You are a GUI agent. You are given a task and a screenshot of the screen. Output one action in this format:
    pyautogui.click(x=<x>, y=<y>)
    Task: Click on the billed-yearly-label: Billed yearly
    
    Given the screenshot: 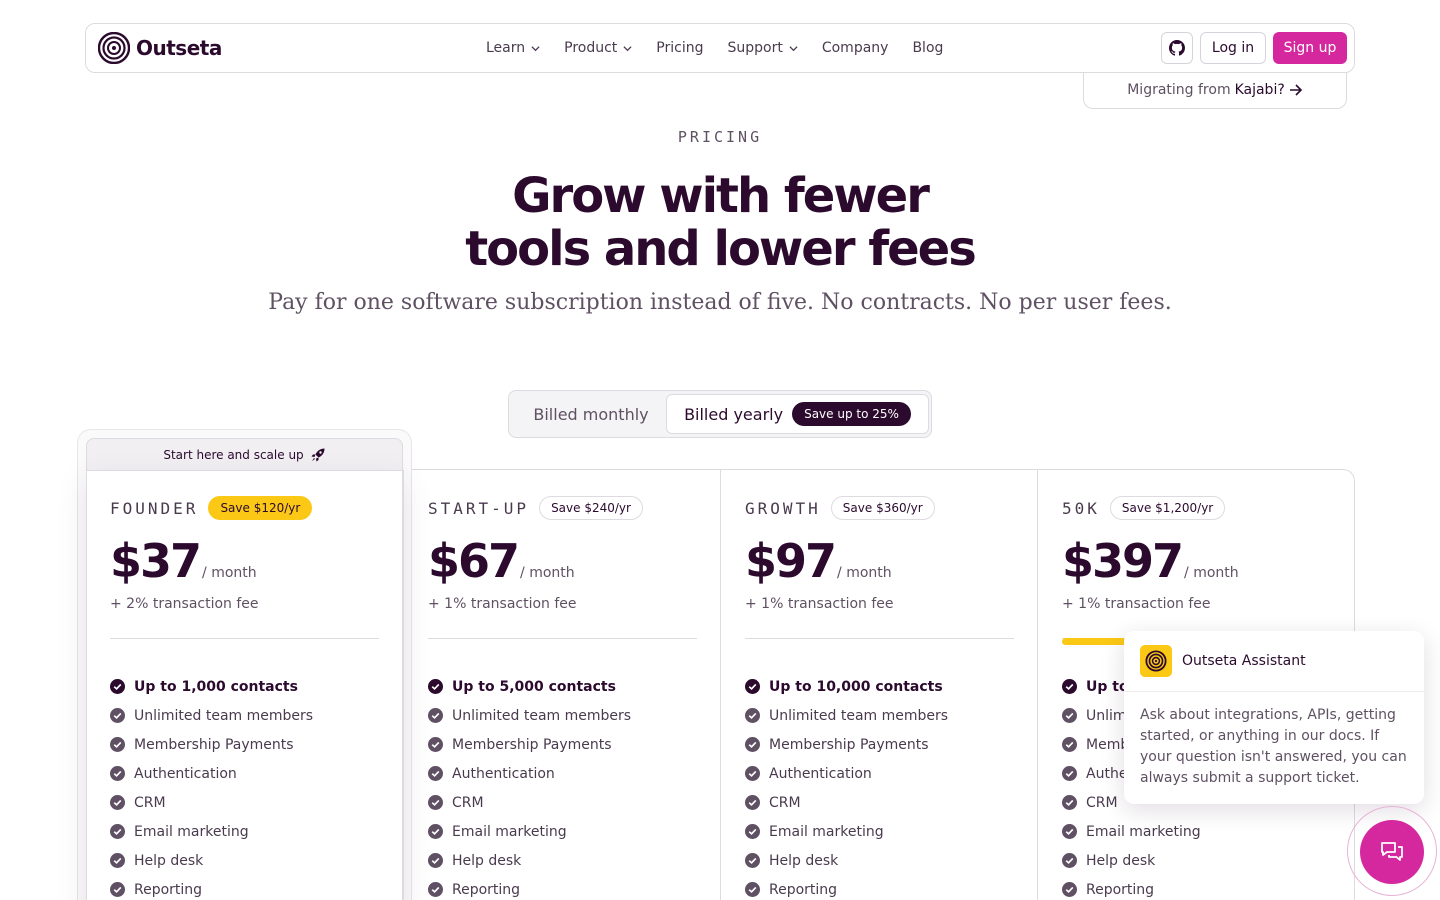 What is the action you would take?
    pyautogui.click(x=734, y=414)
    